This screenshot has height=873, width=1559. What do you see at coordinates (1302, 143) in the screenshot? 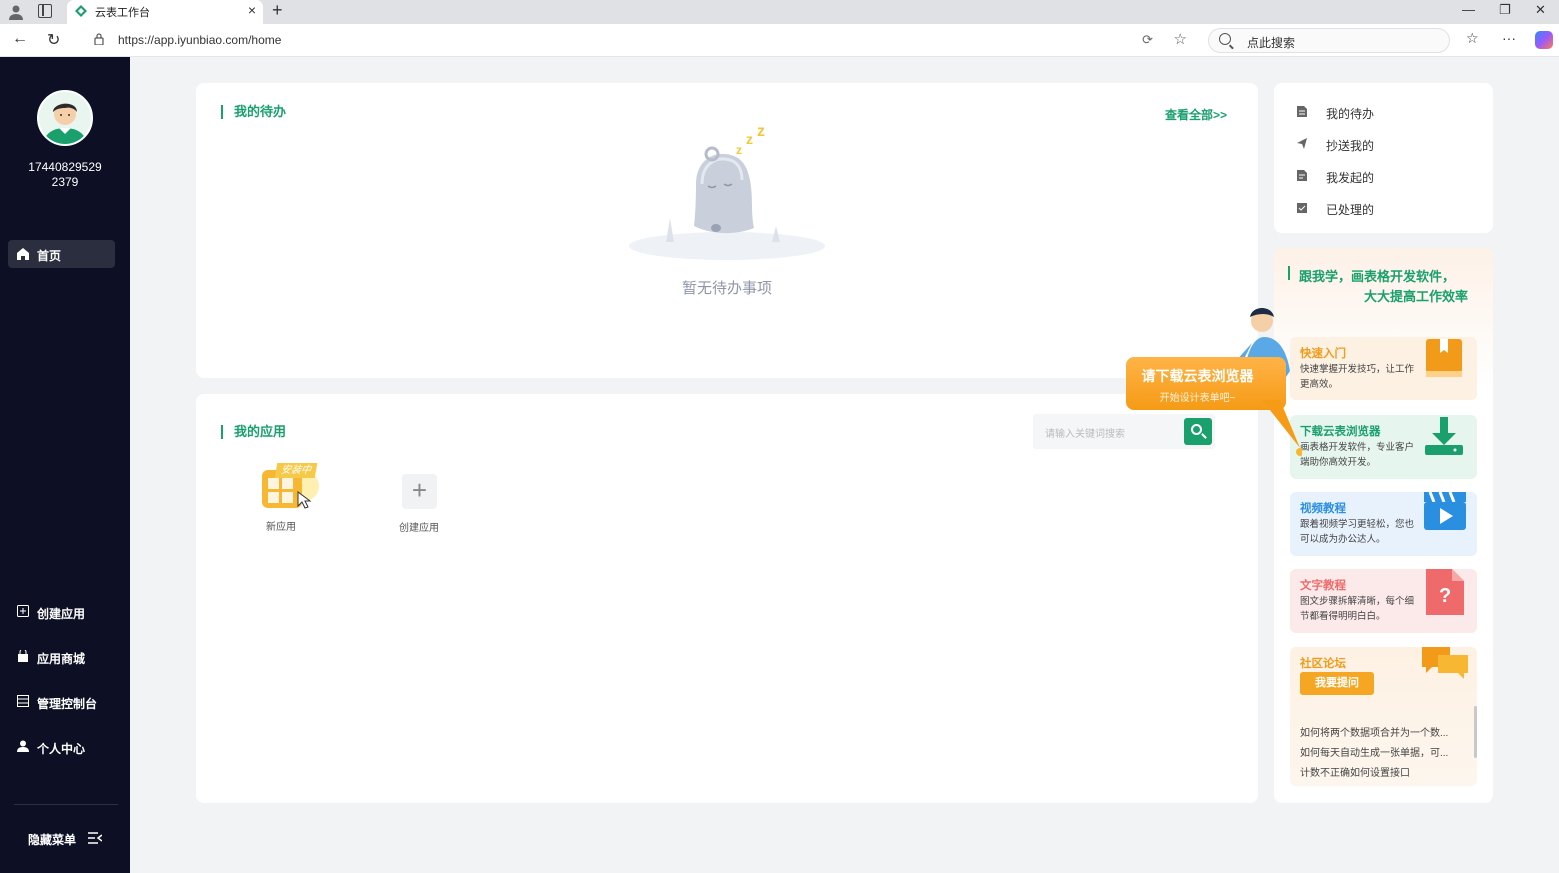
I see `send-icon` at bounding box center [1302, 143].